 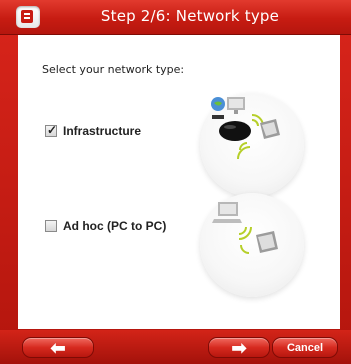 I want to click on infrastructure-checkbox, so click(x=51, y=130).